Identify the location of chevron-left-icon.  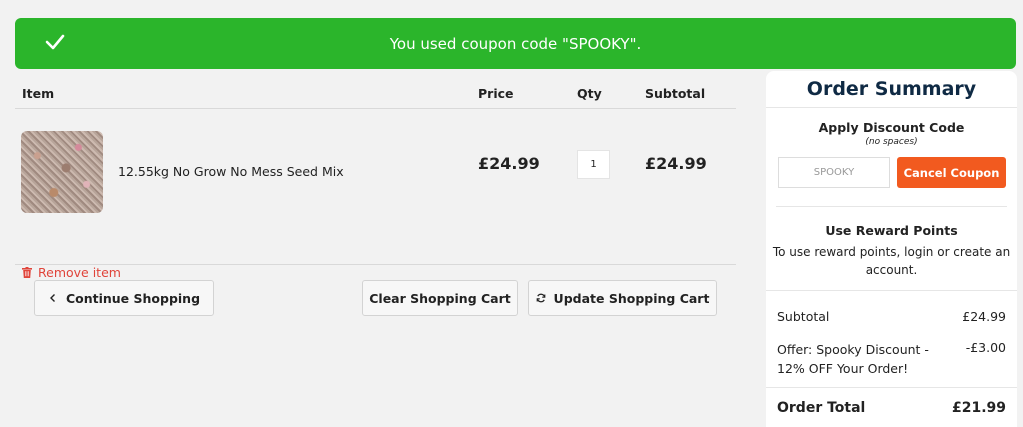
(52, 298).